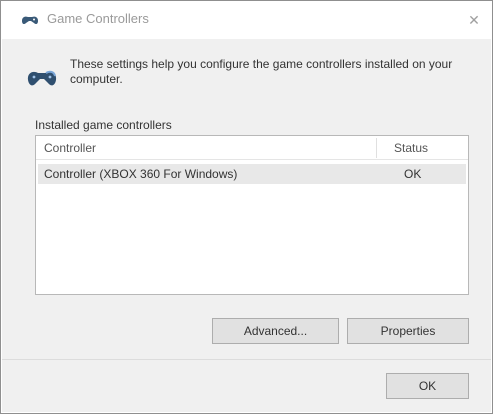 The width and height of the screenshot is (493, 414). Describe the element at coordinates (376, 148) in the screenshot. I see `column-divider` at that location.